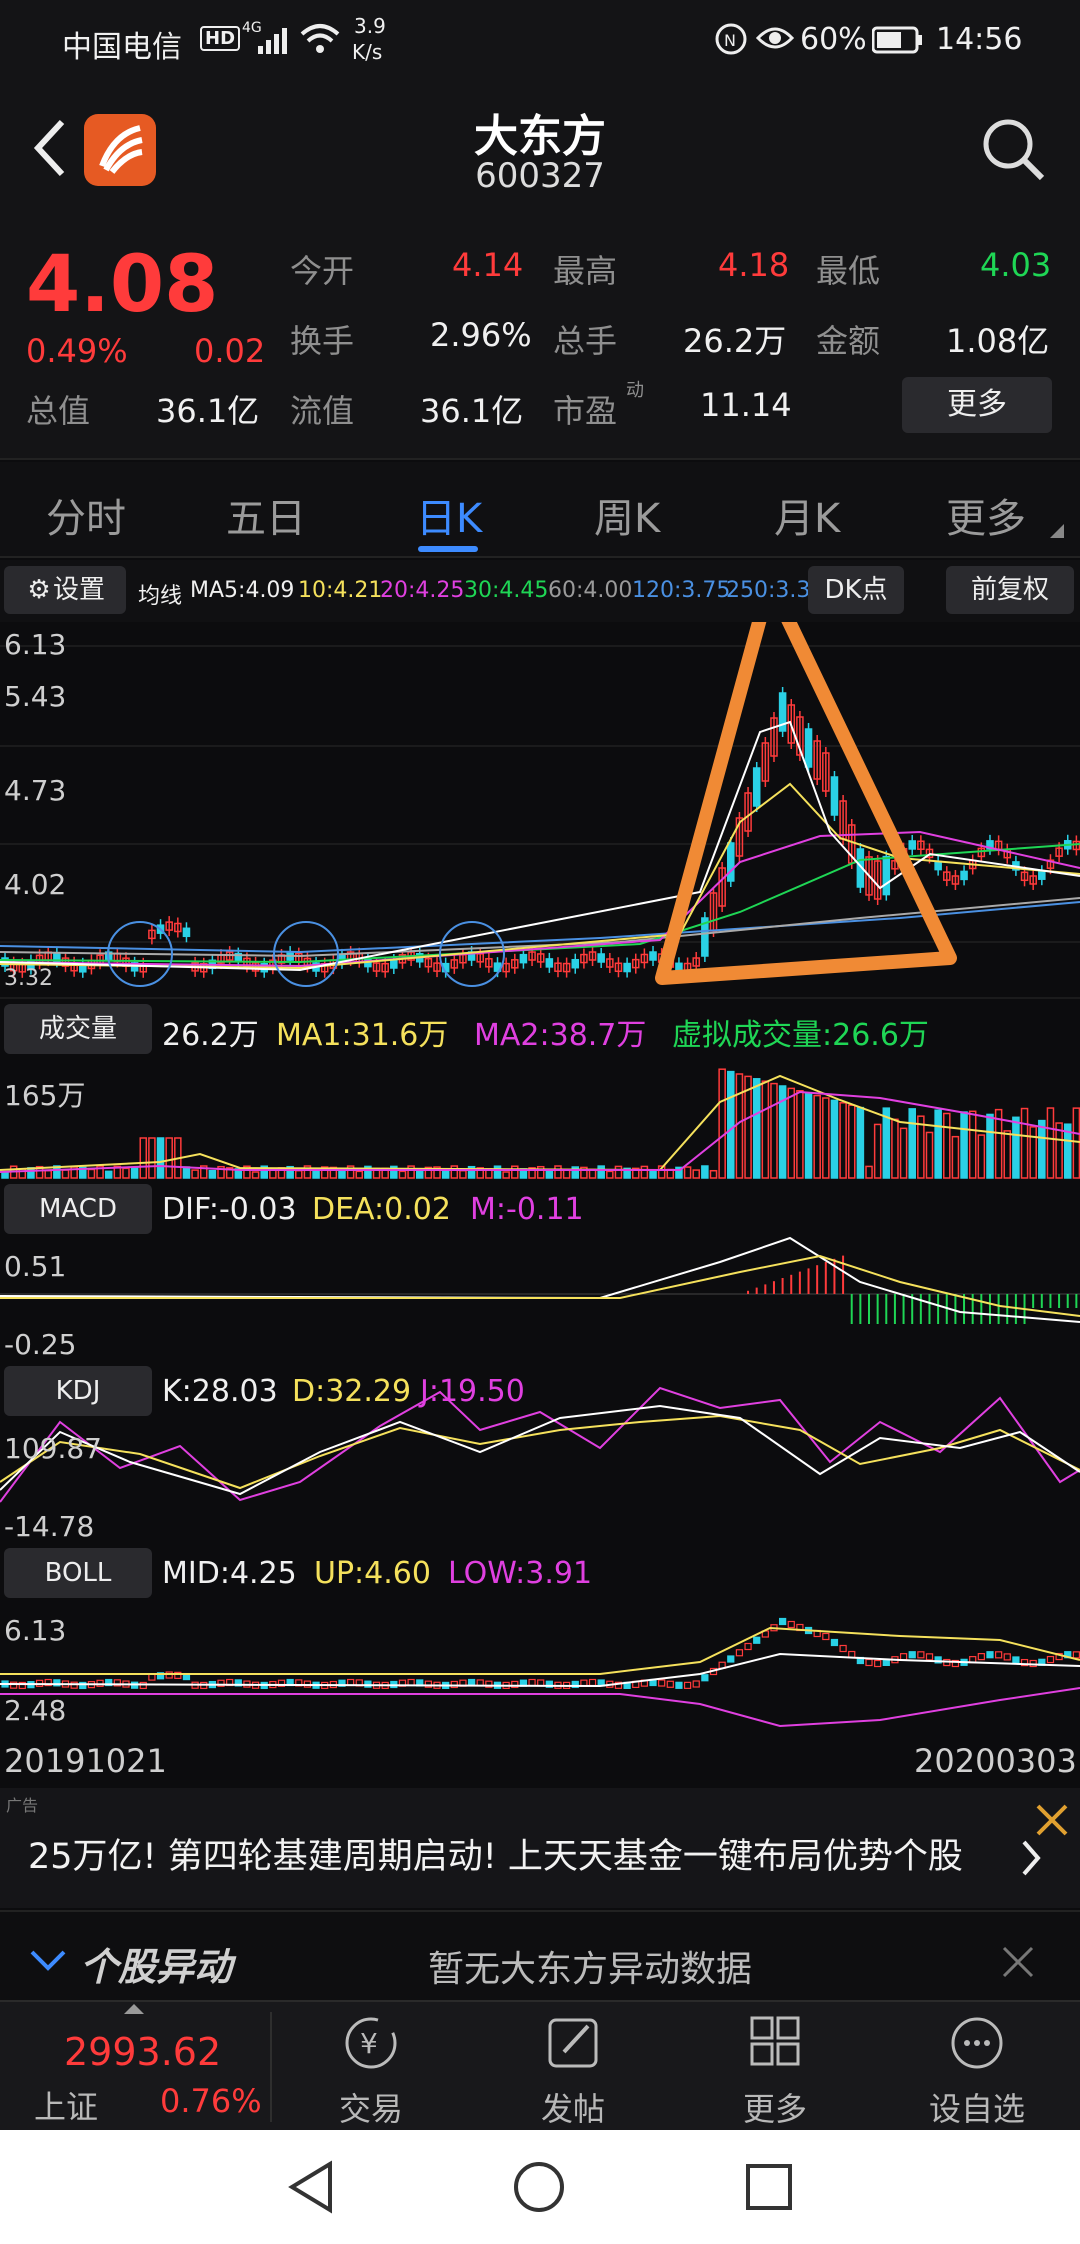 The width and height of the screenshot is (1080, 2244). Describe the element at coordinates (58, 411) in the screenshot. I see `total-value-label: 总值` at that location.